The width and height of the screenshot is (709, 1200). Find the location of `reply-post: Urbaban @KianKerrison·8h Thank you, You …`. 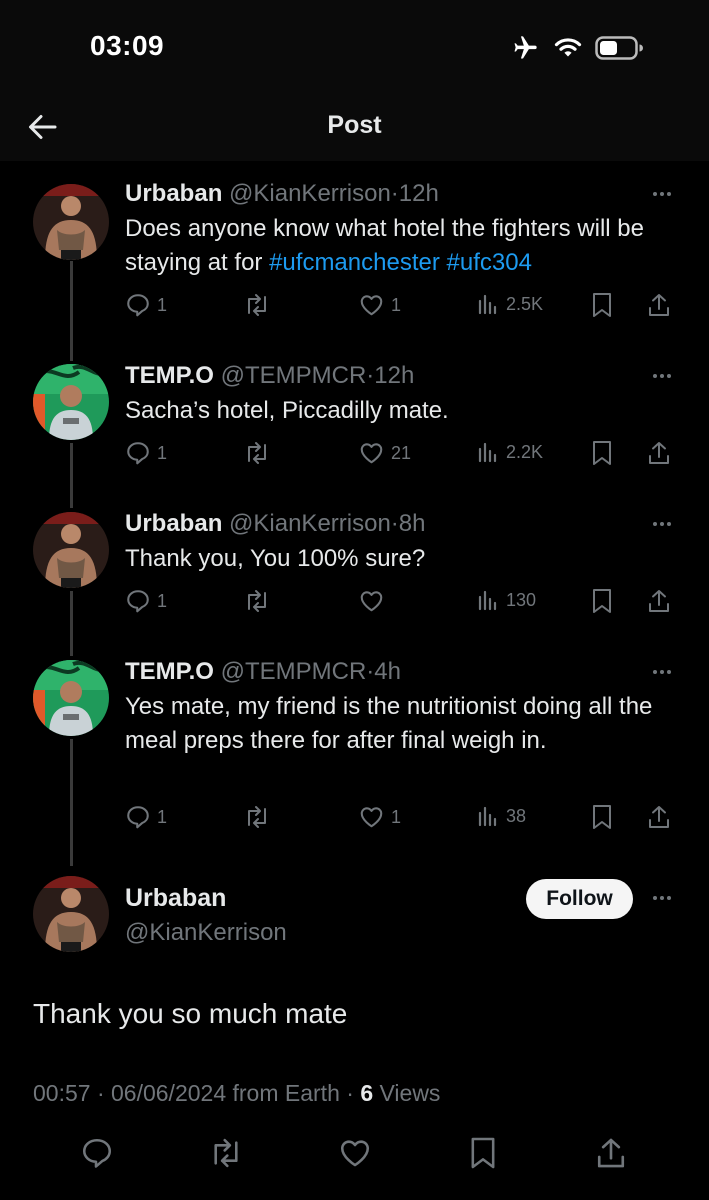

reply-post: Urbaban @KianKerrison·8h Thank you, You … is located at coordinates (354, 570).